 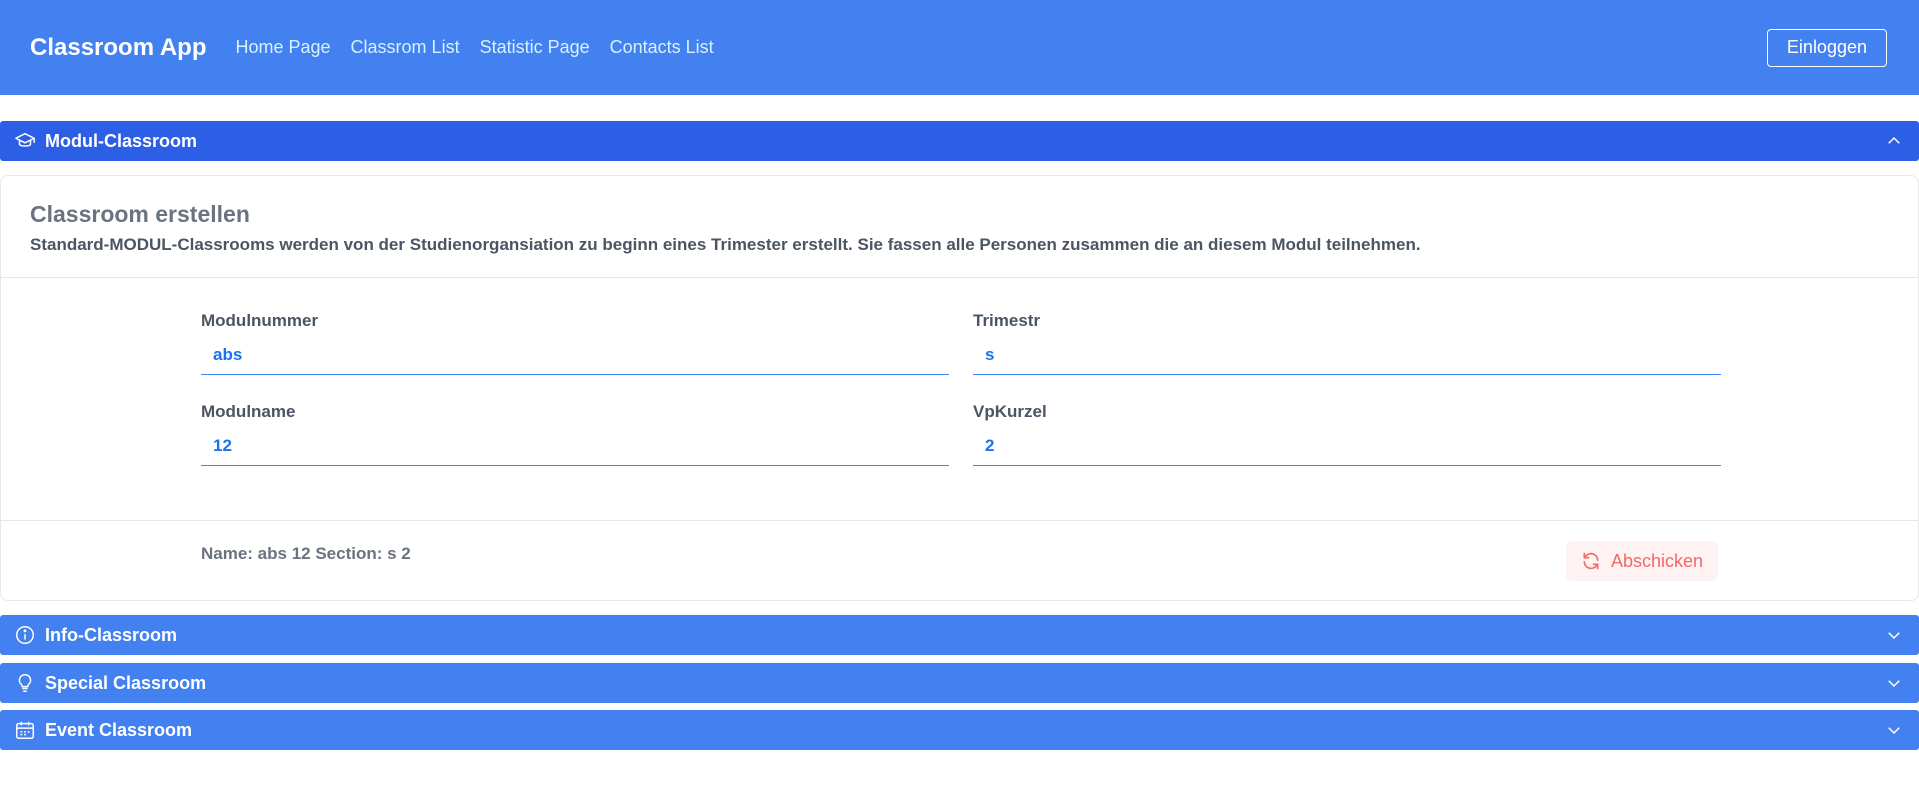 I want to click on vpkurzel-field: VpKurzel, so click(x=1347, y=434).